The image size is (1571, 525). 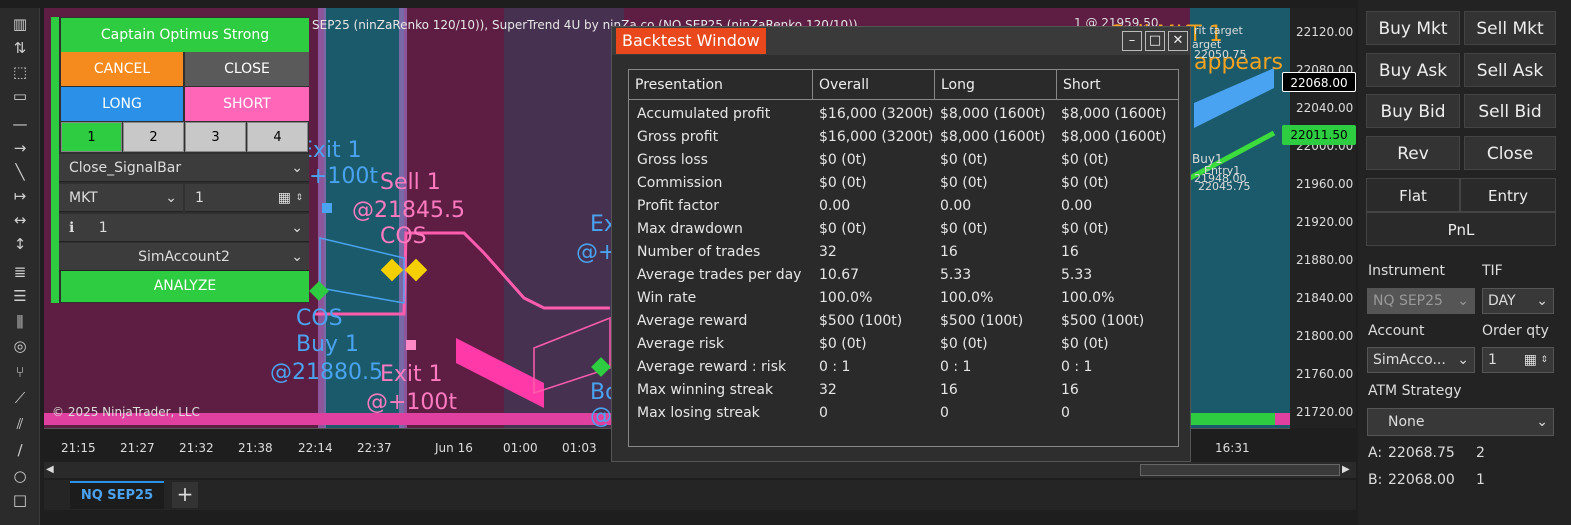 What do you see at coordinates (1421, 301) in the screenshot?
I see `instrument-select: NQ SEP25 ⌄` at bounding box center [1421, 301].